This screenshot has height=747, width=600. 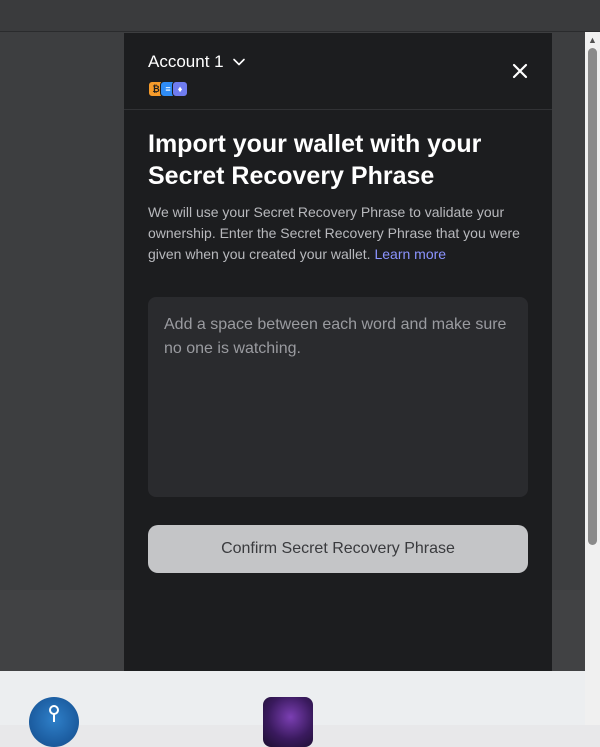 I want to click on scroll-up-arrow-icon: ▲, so click(x=592, y=40).